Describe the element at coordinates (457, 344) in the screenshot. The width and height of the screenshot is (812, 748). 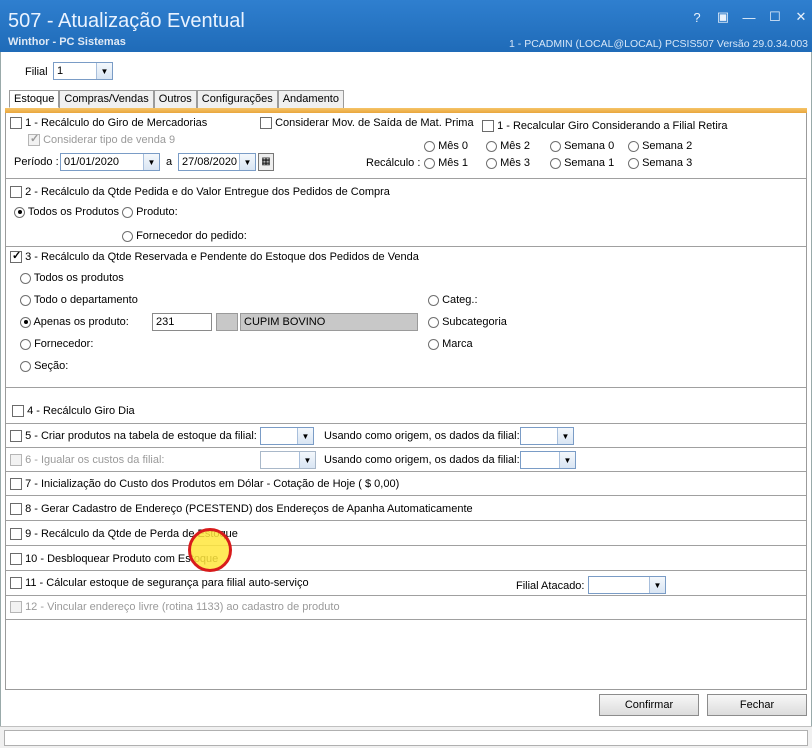
I see `s3-radio-marca-label: Marca` at that location.